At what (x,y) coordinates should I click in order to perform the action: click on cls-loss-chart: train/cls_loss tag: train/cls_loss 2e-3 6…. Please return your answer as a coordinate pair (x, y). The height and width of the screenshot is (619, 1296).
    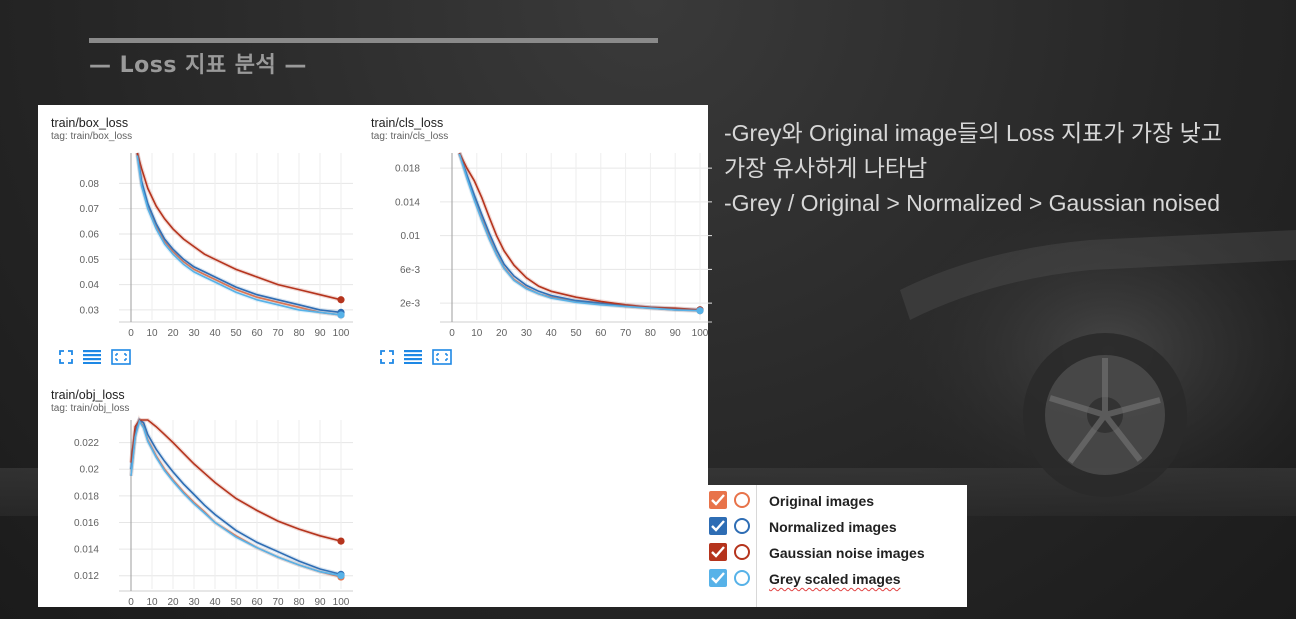
    Looking at the image, I should click on (535, 240).